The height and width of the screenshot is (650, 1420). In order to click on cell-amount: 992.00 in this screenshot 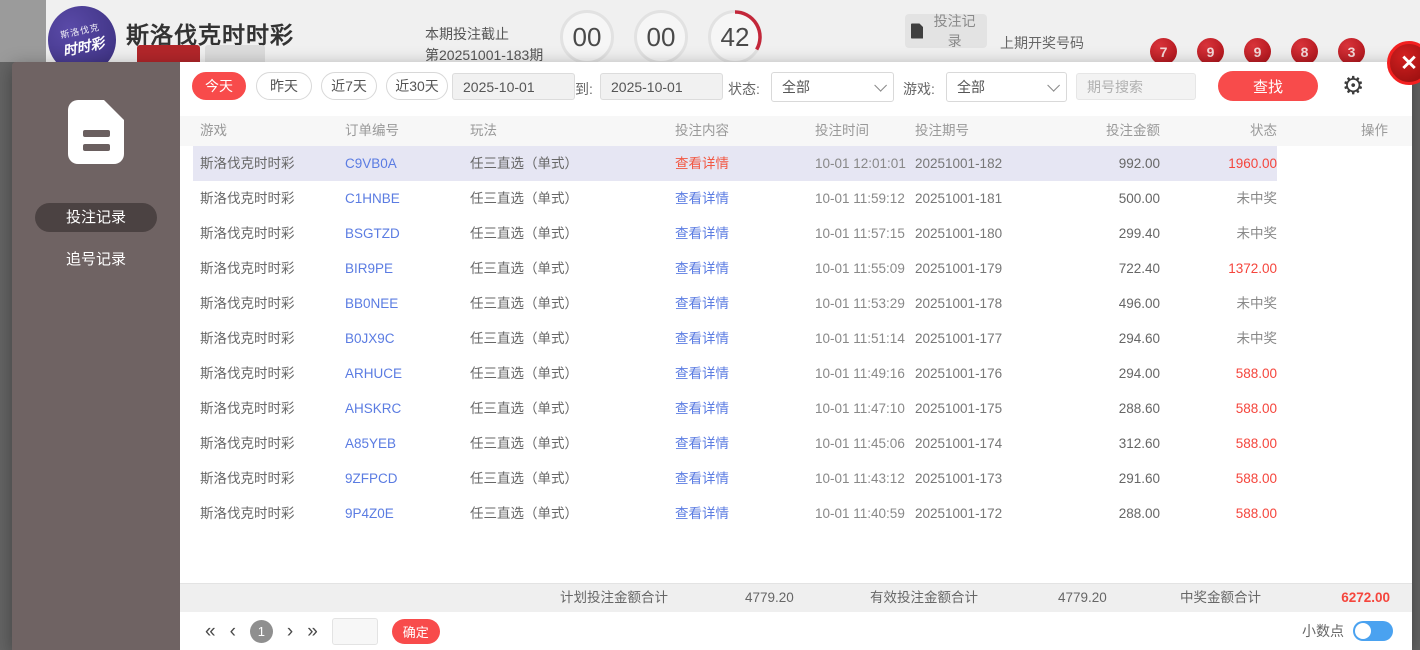, I will do `click(1139, 163)`.